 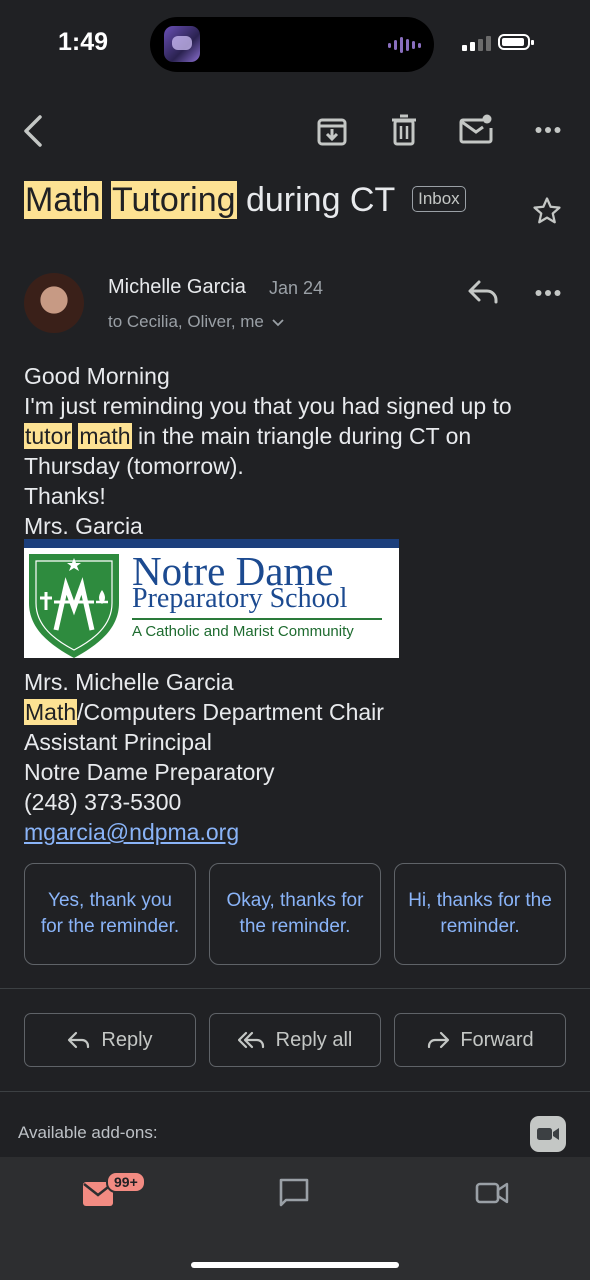 What do you see at coordinates (51, 712) in the screenshot?
I see `highlight-math-signature: Math` at bounding box center [51, 712].